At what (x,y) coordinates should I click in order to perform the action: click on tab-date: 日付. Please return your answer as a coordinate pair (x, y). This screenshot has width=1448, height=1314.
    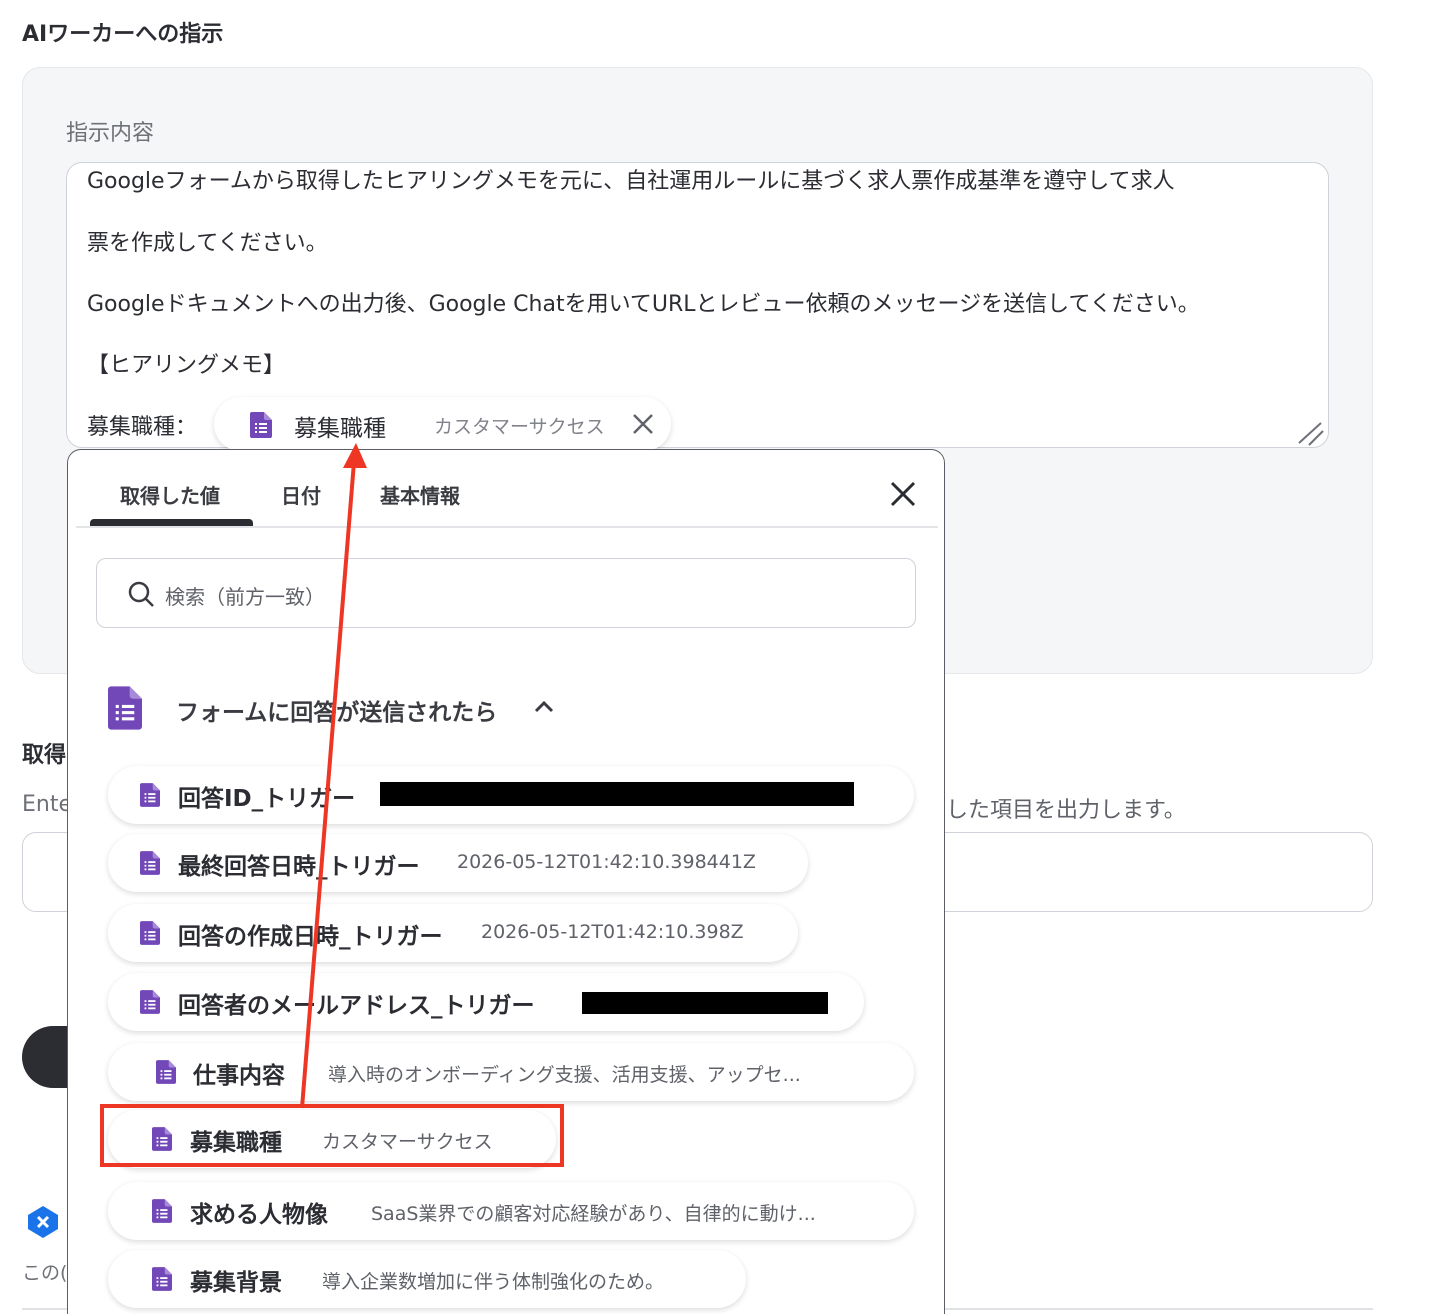
    Looking at the image, I should click on (301, 494).